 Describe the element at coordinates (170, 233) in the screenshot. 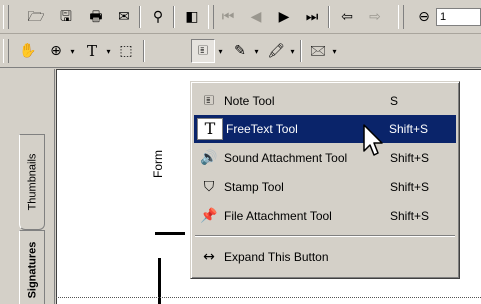

I see `form-rule` at that location.